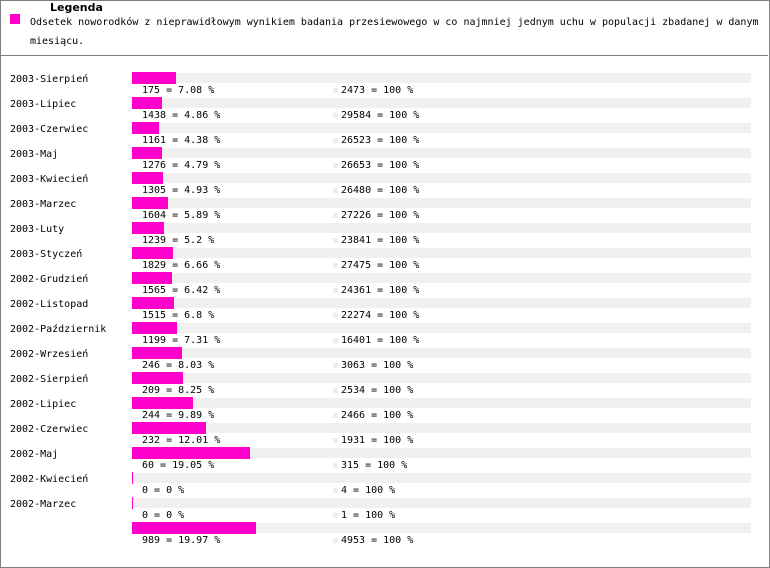 The height and width of the screenshot is (568, 770). Describe the element at coordinates (49, 79) in the screenshot. I see `category-label: 2003-Sierpień` at that location.